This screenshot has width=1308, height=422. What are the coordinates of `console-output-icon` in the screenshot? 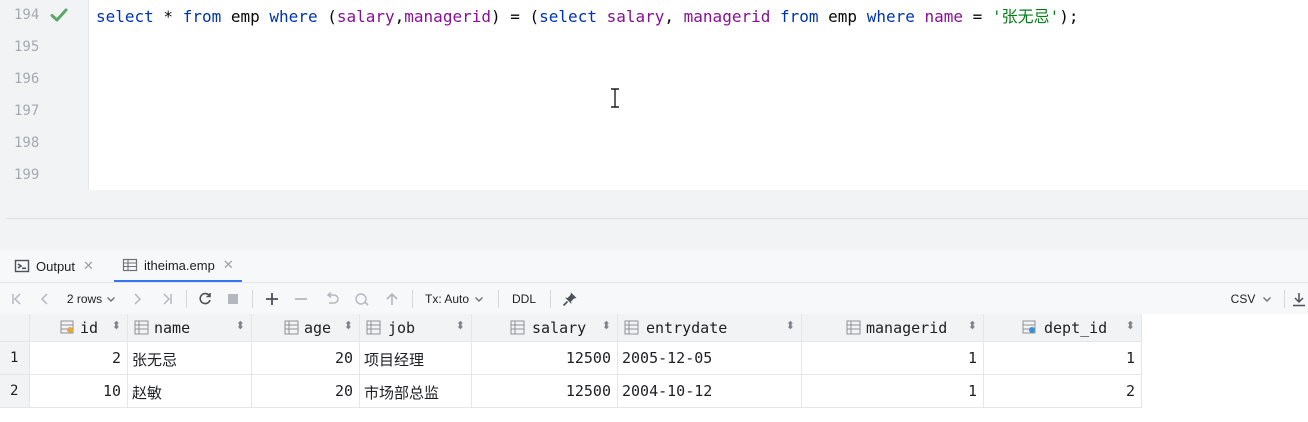 It's located at (22, 266).